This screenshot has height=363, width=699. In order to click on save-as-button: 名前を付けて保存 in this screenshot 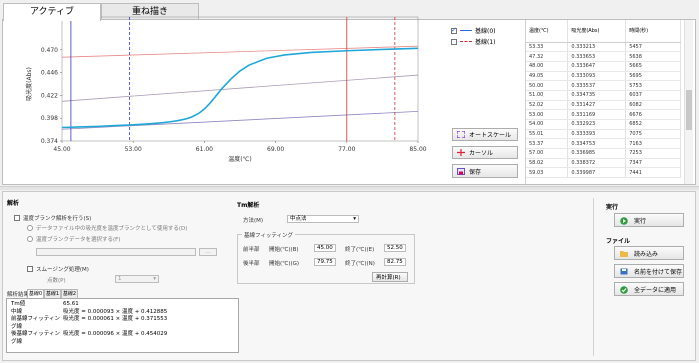, I will do `click(649, 271)`.